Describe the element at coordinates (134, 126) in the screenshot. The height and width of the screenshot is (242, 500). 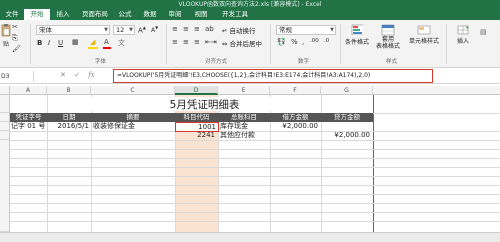
I see `cell-summary: 收装修保证金` at that location.